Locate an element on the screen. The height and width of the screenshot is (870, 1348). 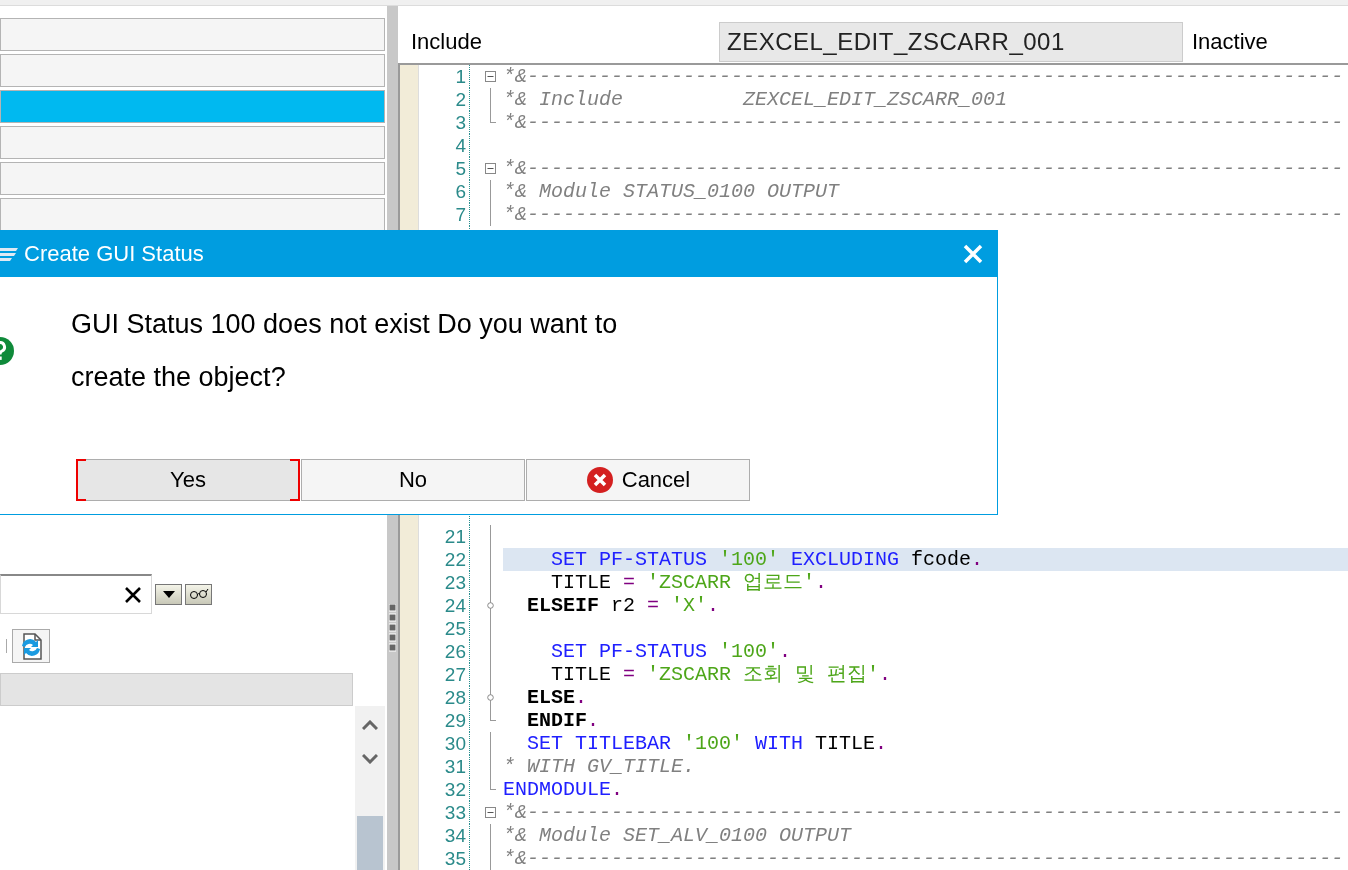
dialog-message: GUI Status 100 does not exist Do you want to create the object? is located at coordinates (345, 351).